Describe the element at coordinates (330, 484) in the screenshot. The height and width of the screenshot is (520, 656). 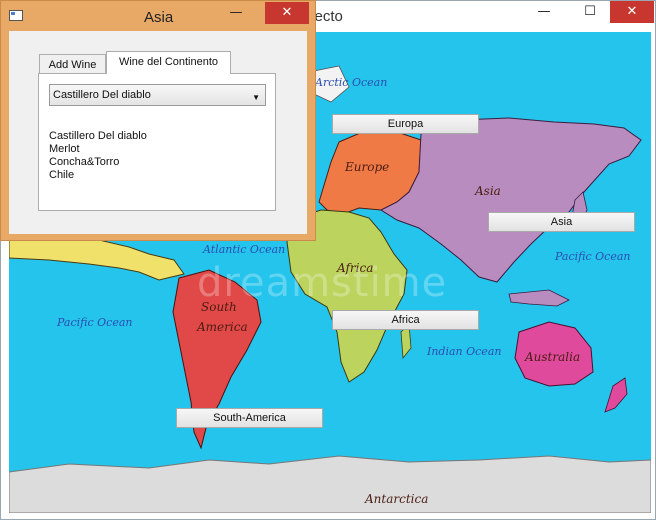
I see `antarctica-shape` at that location.